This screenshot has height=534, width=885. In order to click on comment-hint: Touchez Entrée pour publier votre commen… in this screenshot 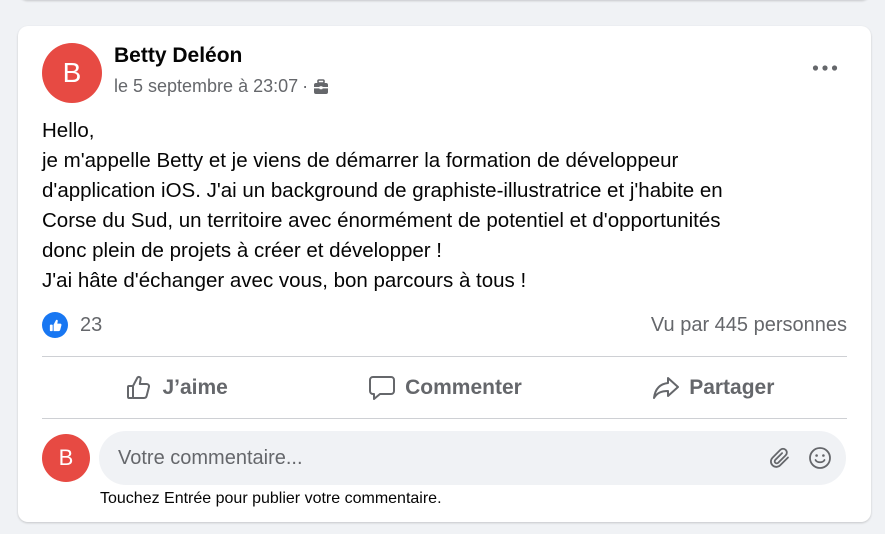, I will do `click(271, 498)`.